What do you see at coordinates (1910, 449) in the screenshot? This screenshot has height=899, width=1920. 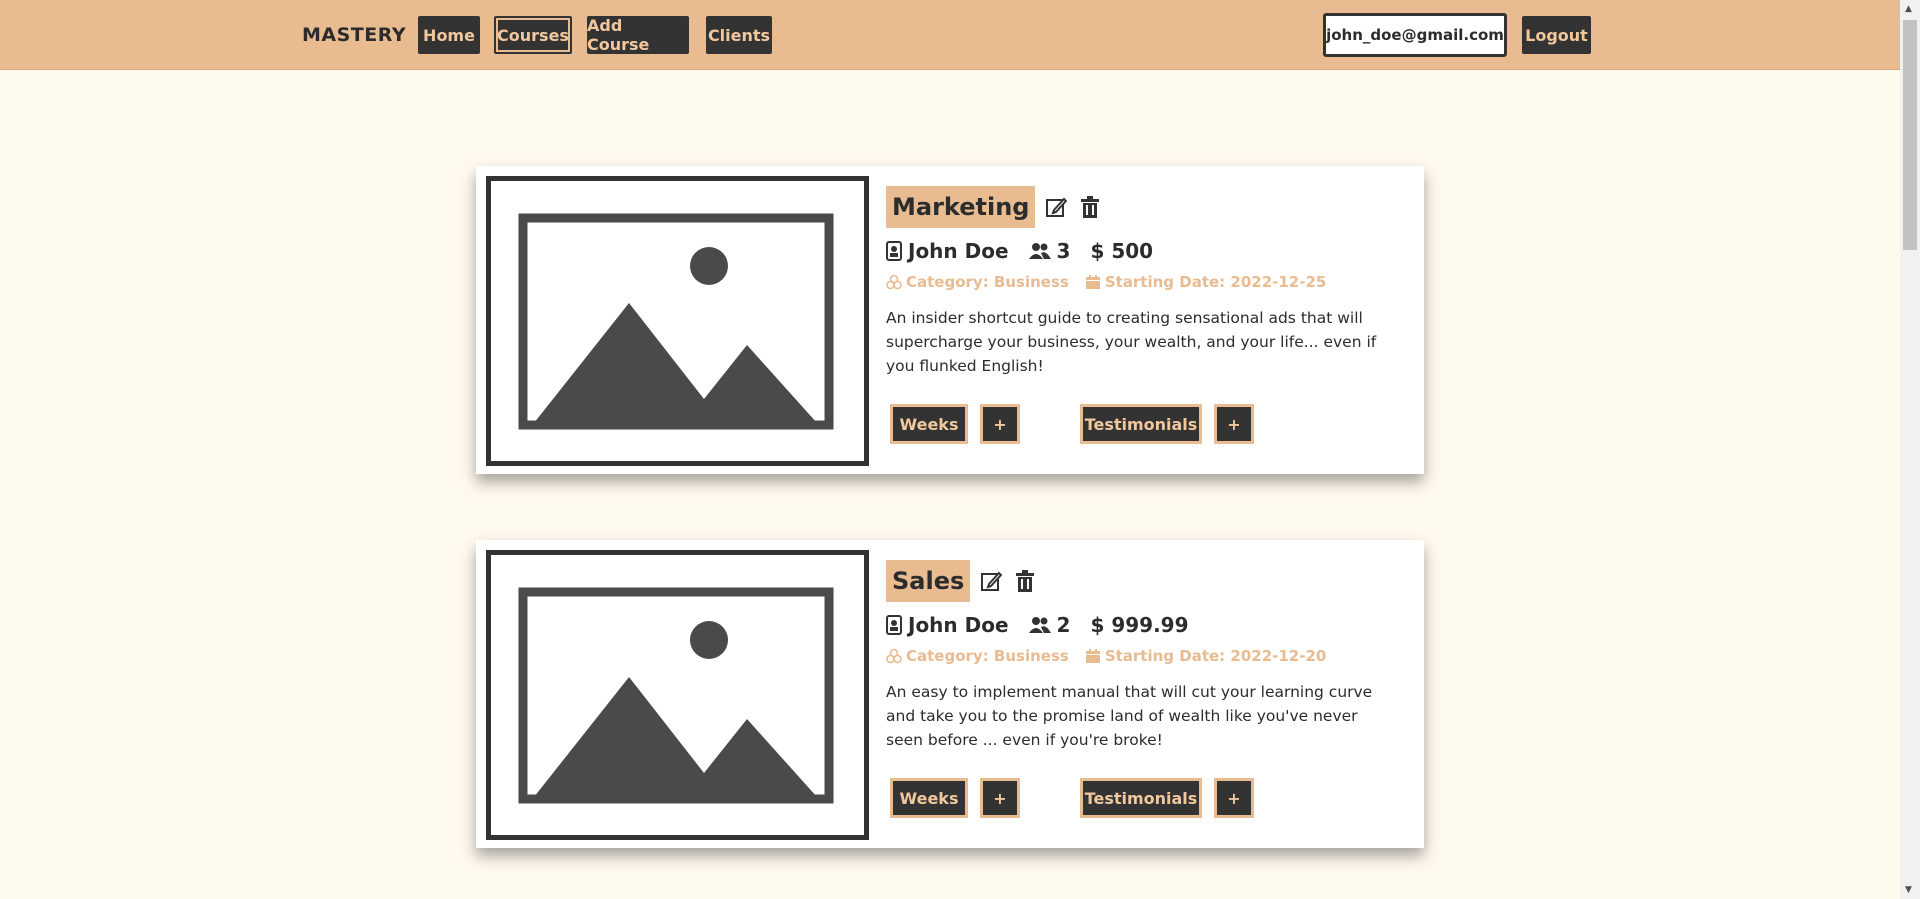 I see `vertical-scrollbar: ▲ ▼` at bounding box center [1910, 449].